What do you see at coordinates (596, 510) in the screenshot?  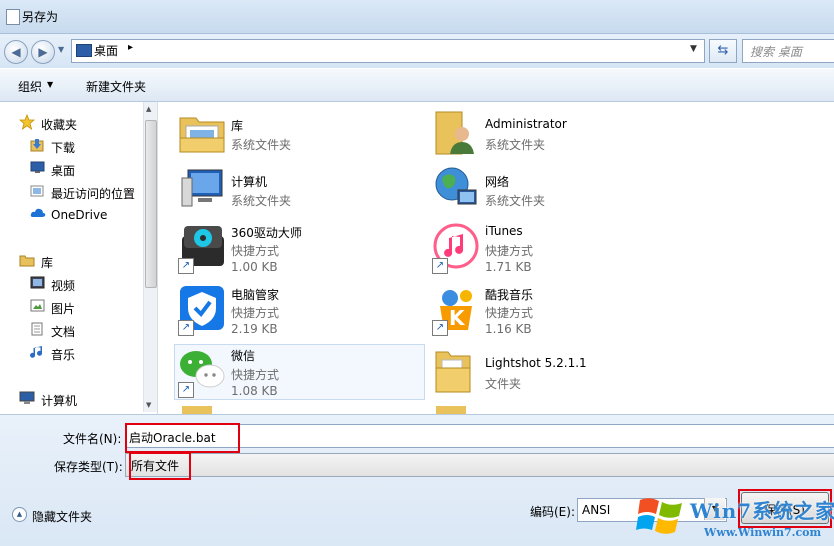 I see `encoding-value: ANSI` at bounding box center [596, 510].